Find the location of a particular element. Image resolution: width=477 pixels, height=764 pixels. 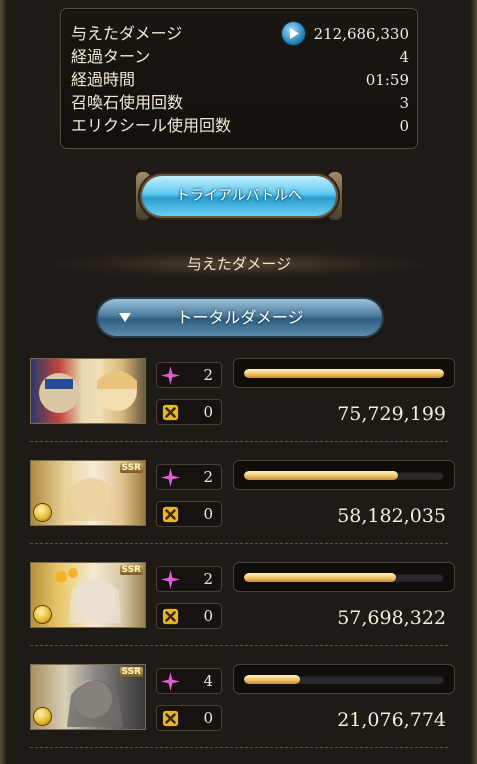

summary-label: 与えたダメージ is located at coordinates (127, 33).